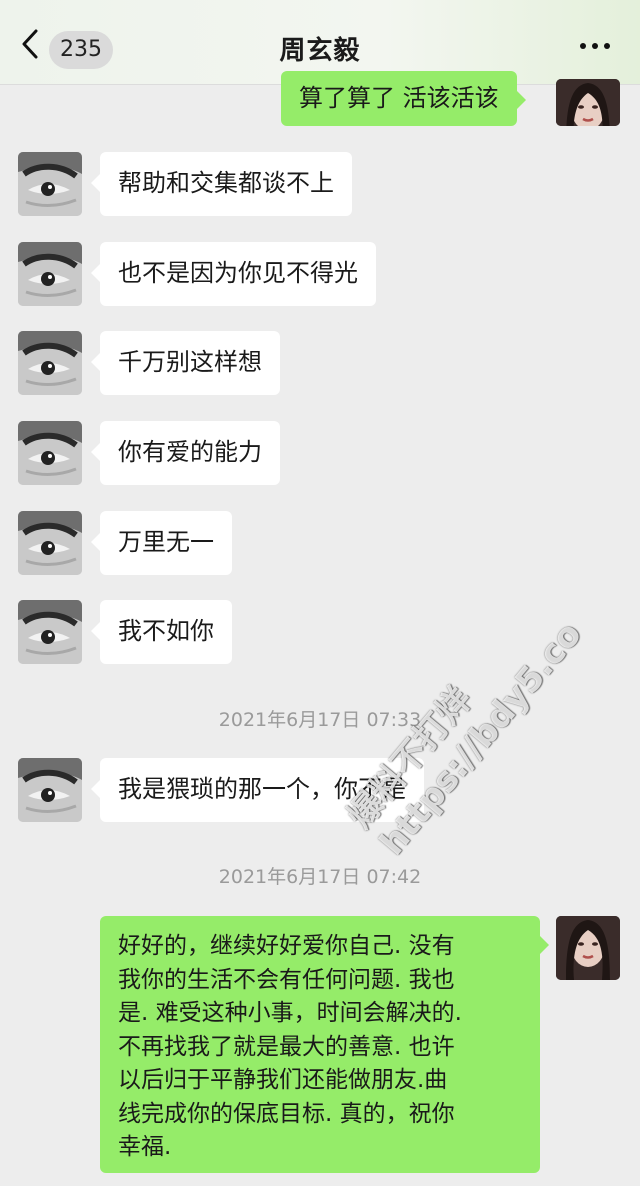  Describe the element at coordinates (320, 720) in the screenshot. I see `message-timestamp: 2021年6月17日 07:33` at that location.